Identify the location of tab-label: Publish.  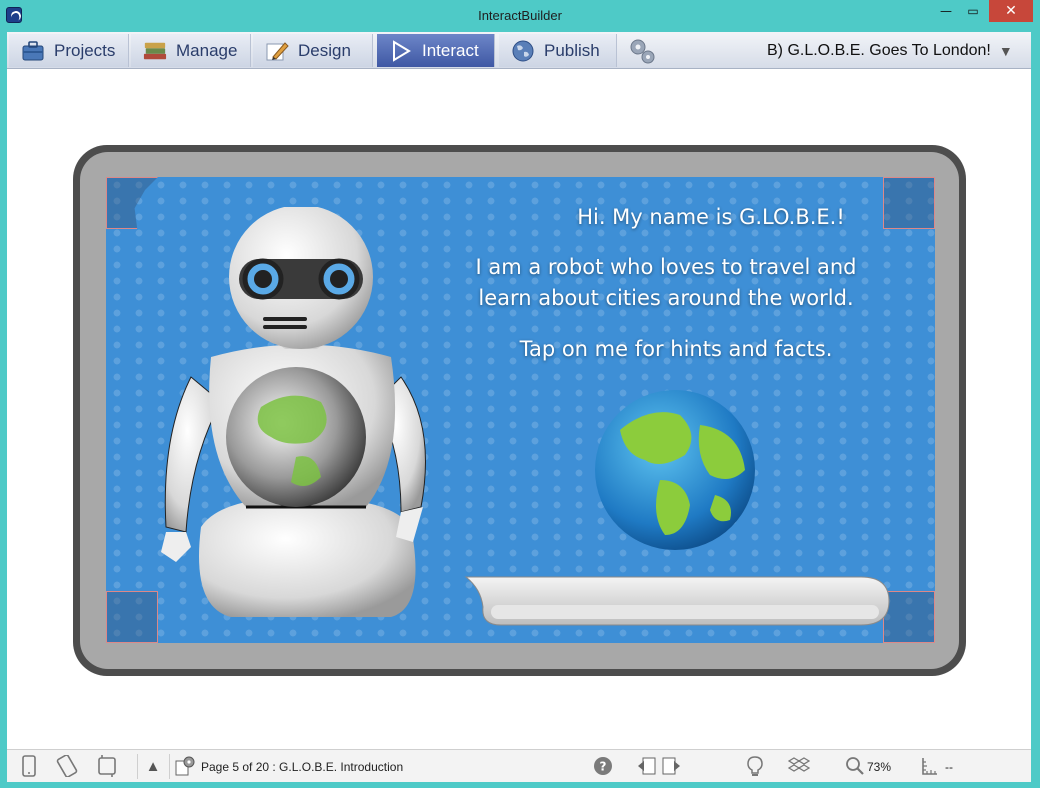
(572, 50).